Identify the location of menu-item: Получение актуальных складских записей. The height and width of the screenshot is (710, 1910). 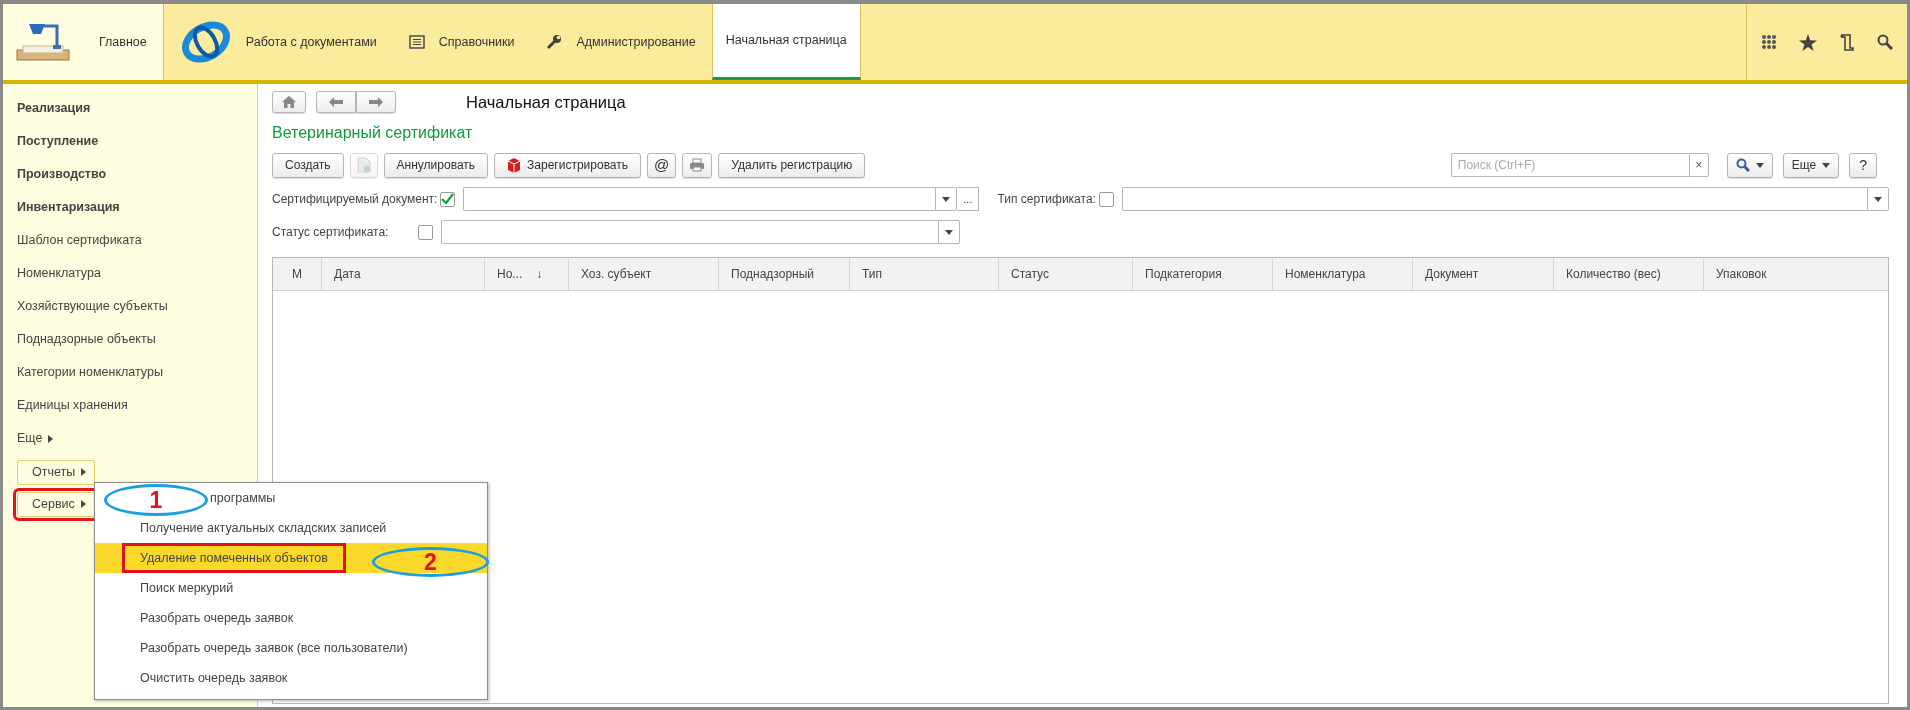
(291, 528).